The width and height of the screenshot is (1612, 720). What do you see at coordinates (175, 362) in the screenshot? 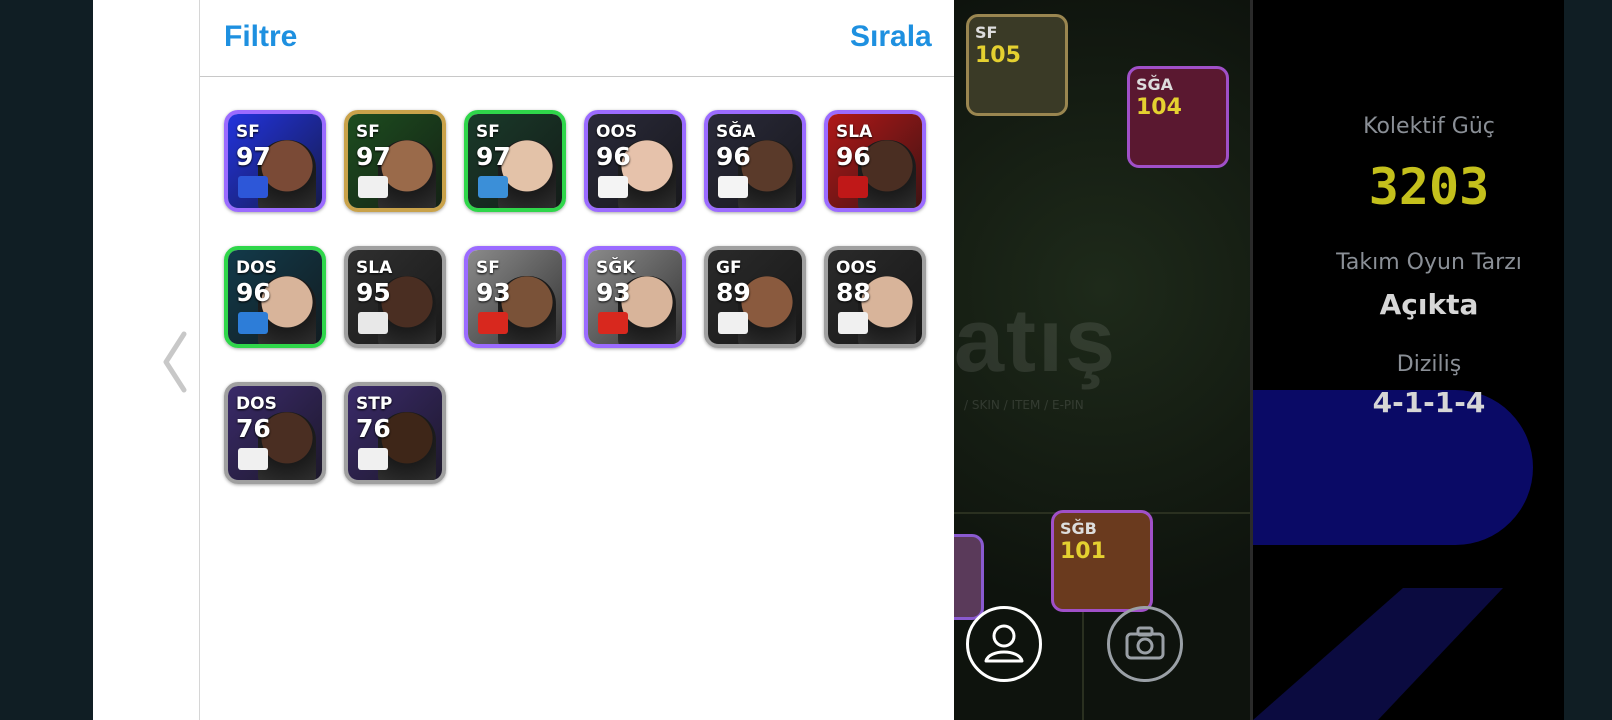
I see `chevron-left-icon` at bounding box center [175, 362].